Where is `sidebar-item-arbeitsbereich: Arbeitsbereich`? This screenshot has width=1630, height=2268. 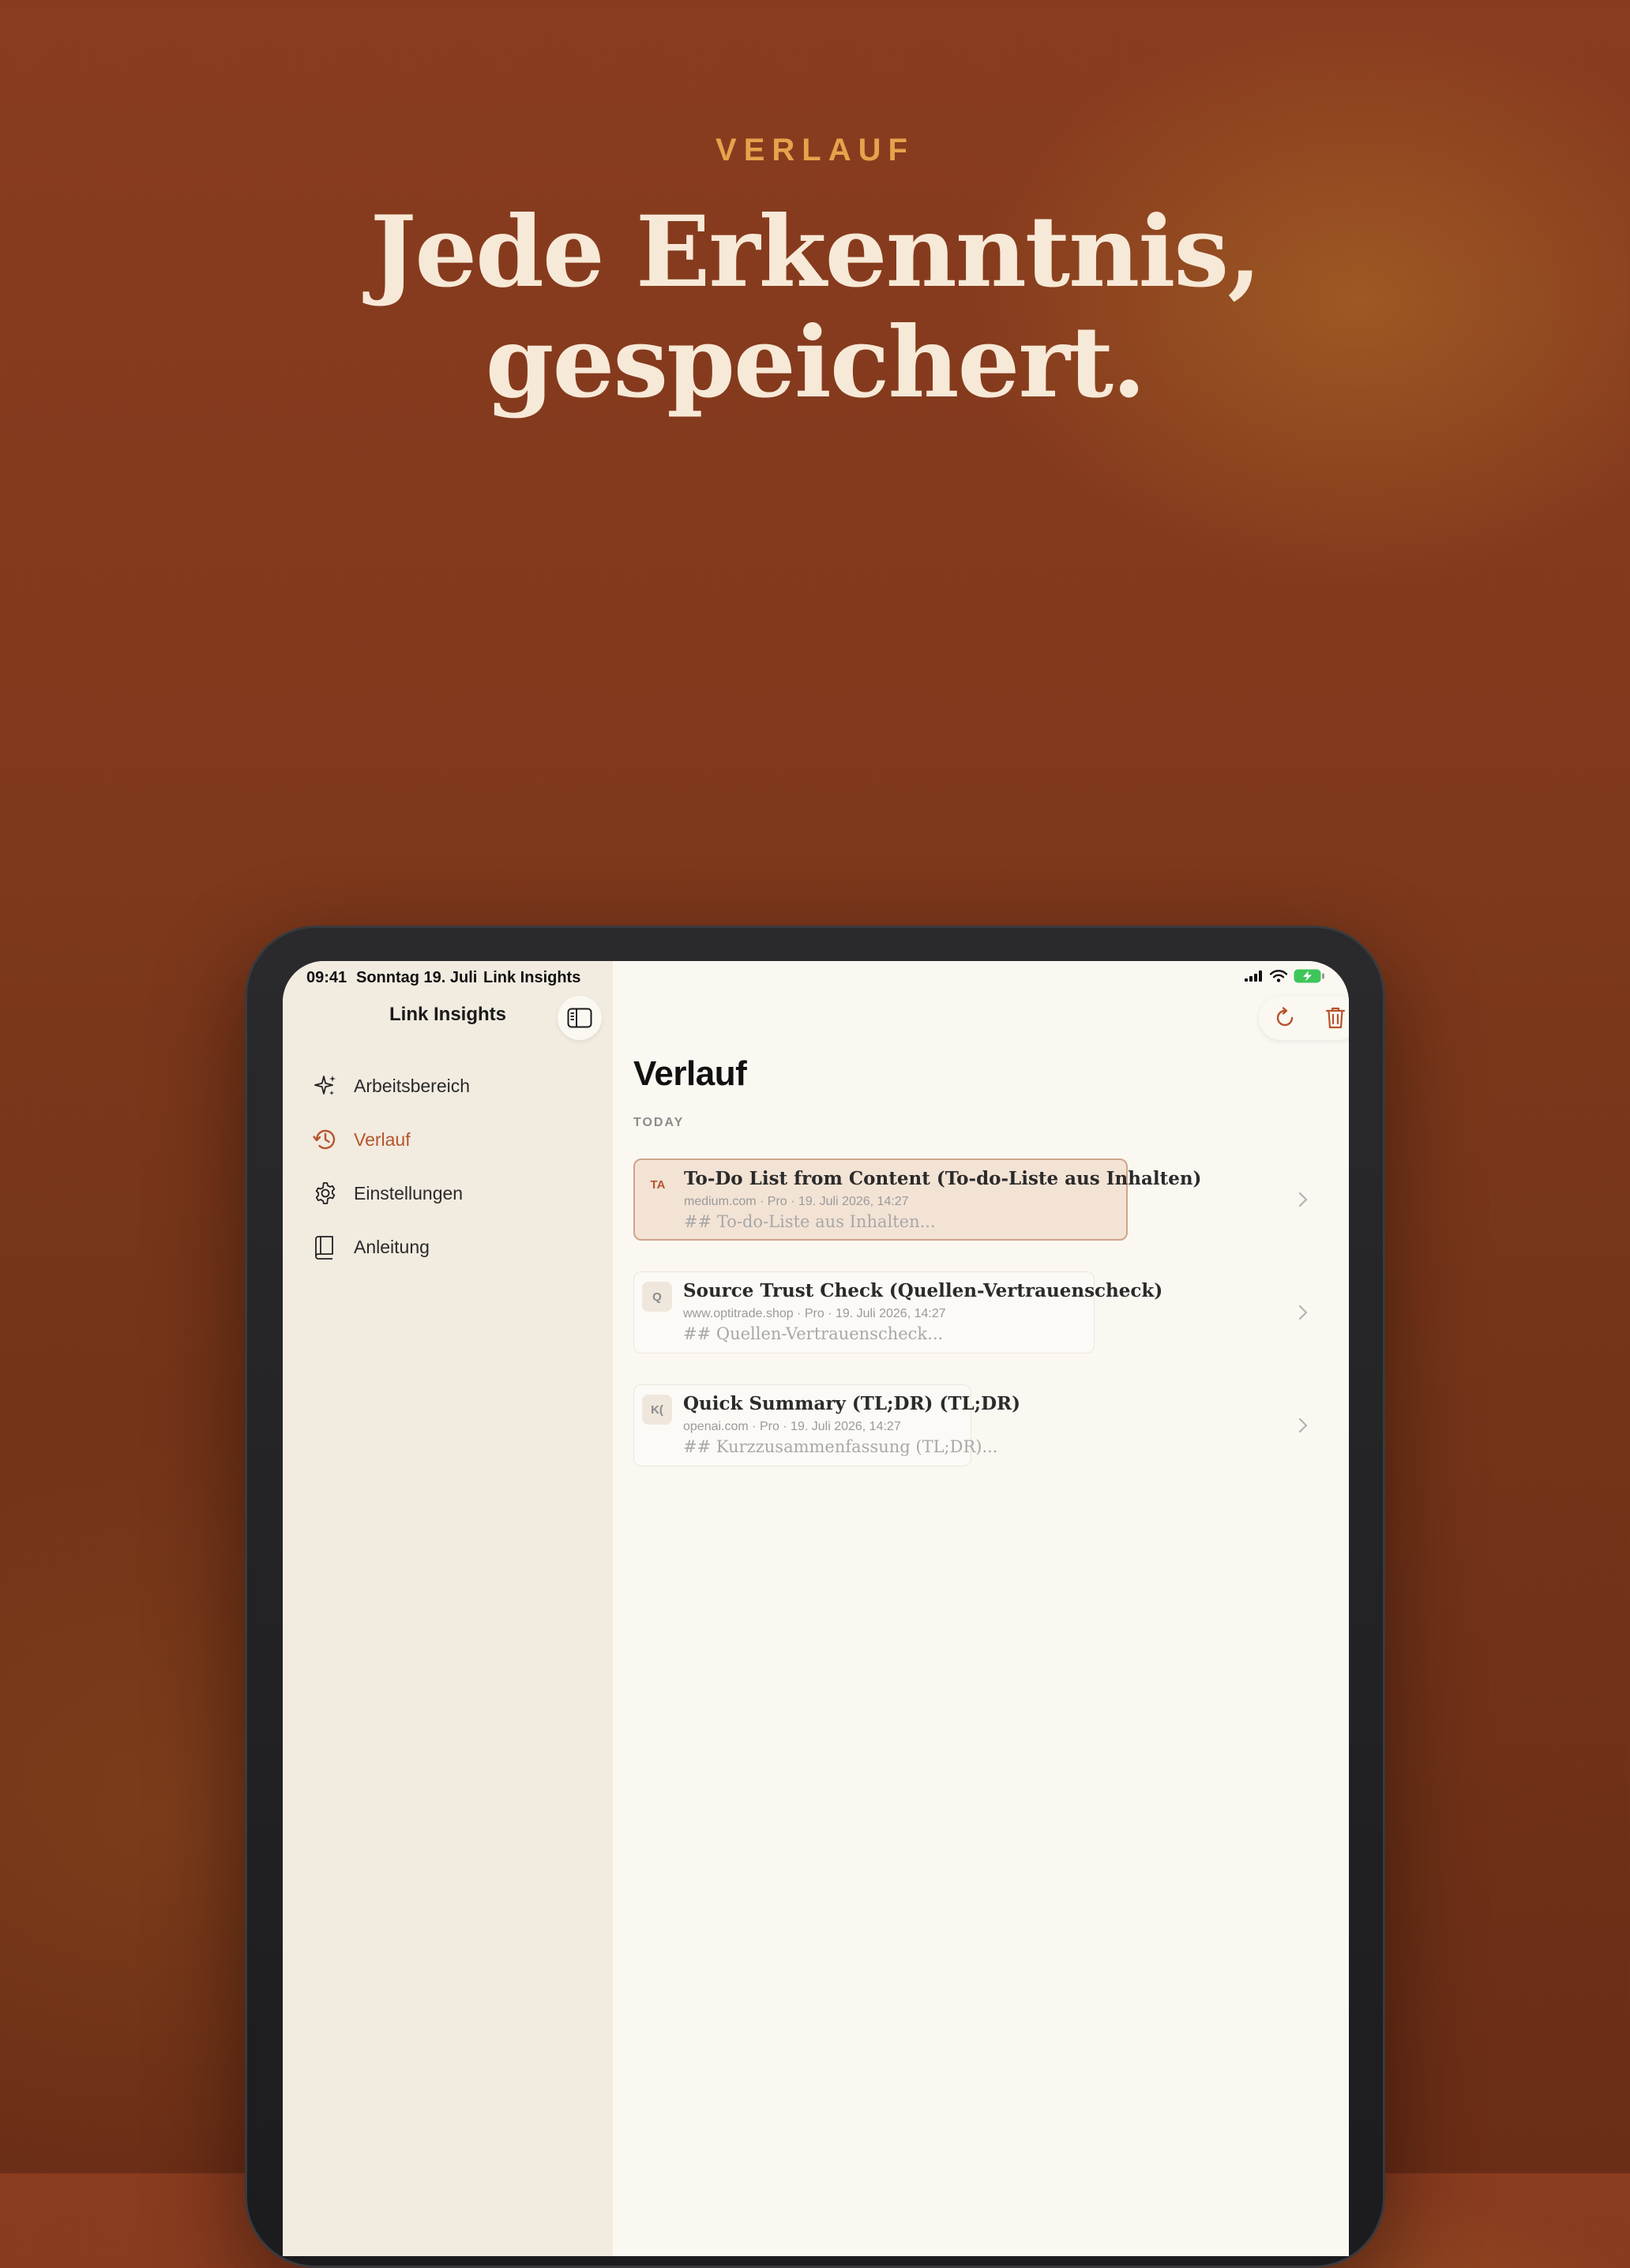
sidebar-item-arbeitsbereich: Arbeitsbereich is located at coordinates (453, 1086).